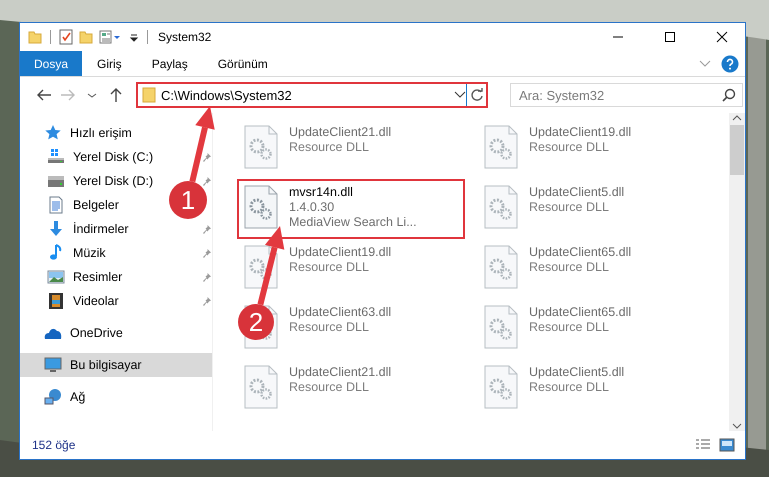  I want to click on refresh-icon, so click(477, 95).